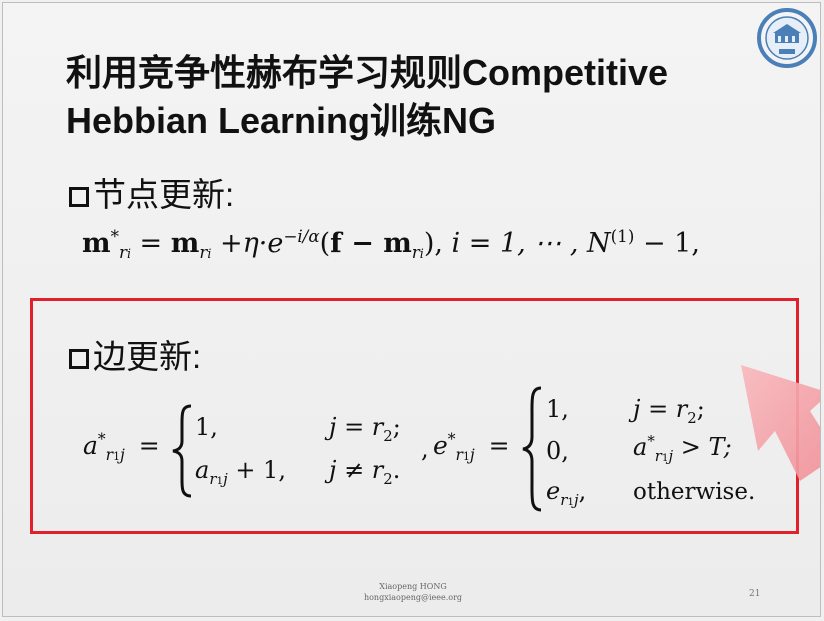 The height and width of the screenshot is (621, 824). Describe the element at coordinates (122, 455) in the screenshot. I see `eq2-a-sub-j: j` at that location.